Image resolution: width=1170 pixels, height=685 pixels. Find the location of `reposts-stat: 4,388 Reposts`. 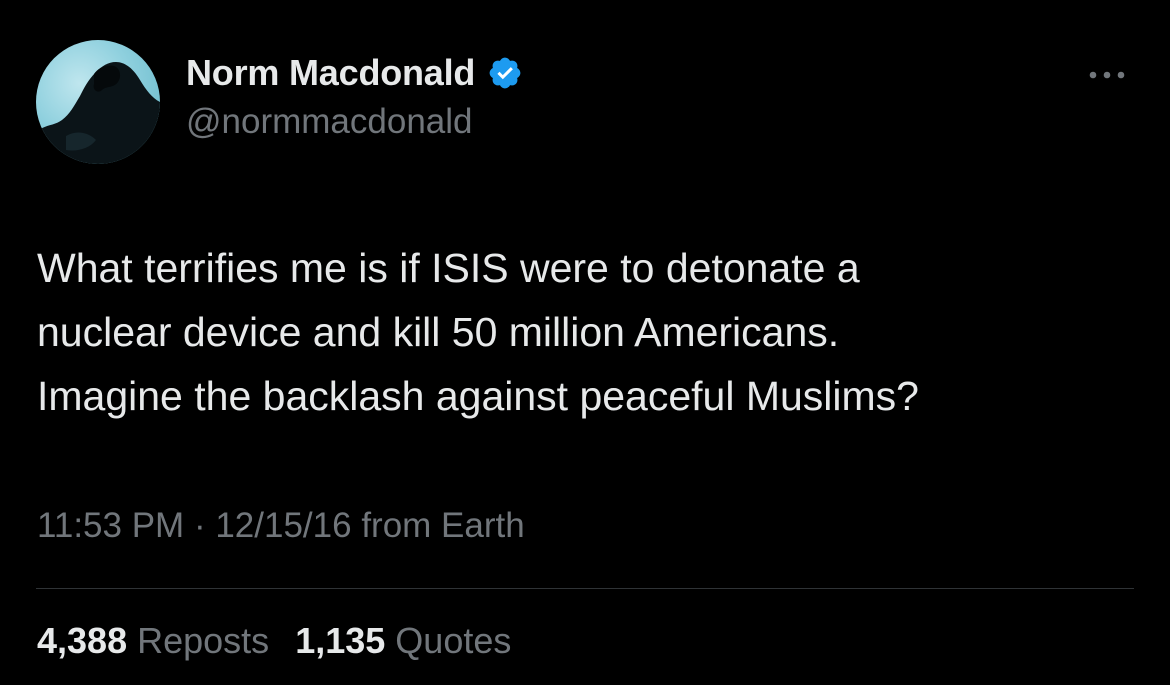

reposts-stat: 4,388 Reposts is located at coordinates (153, 640).